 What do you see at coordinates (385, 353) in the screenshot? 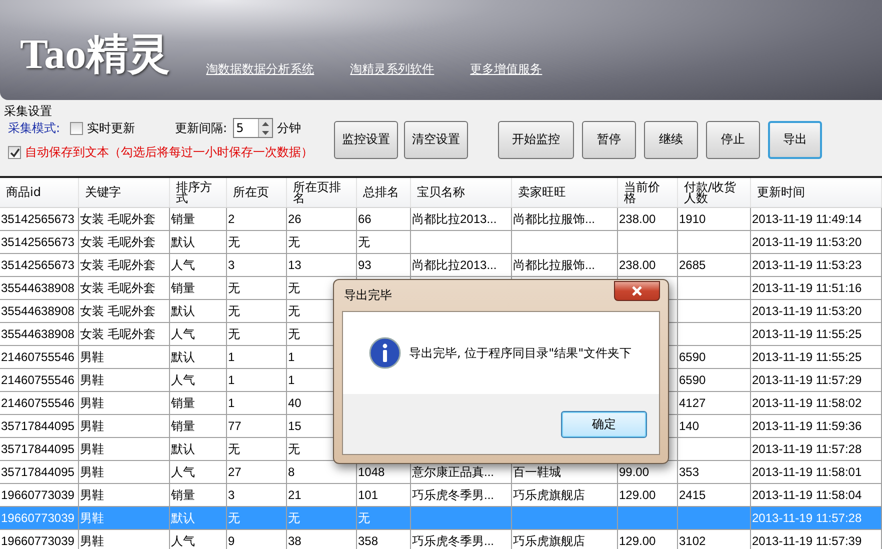
I see `info-icon` at bounding box center [385, 353].